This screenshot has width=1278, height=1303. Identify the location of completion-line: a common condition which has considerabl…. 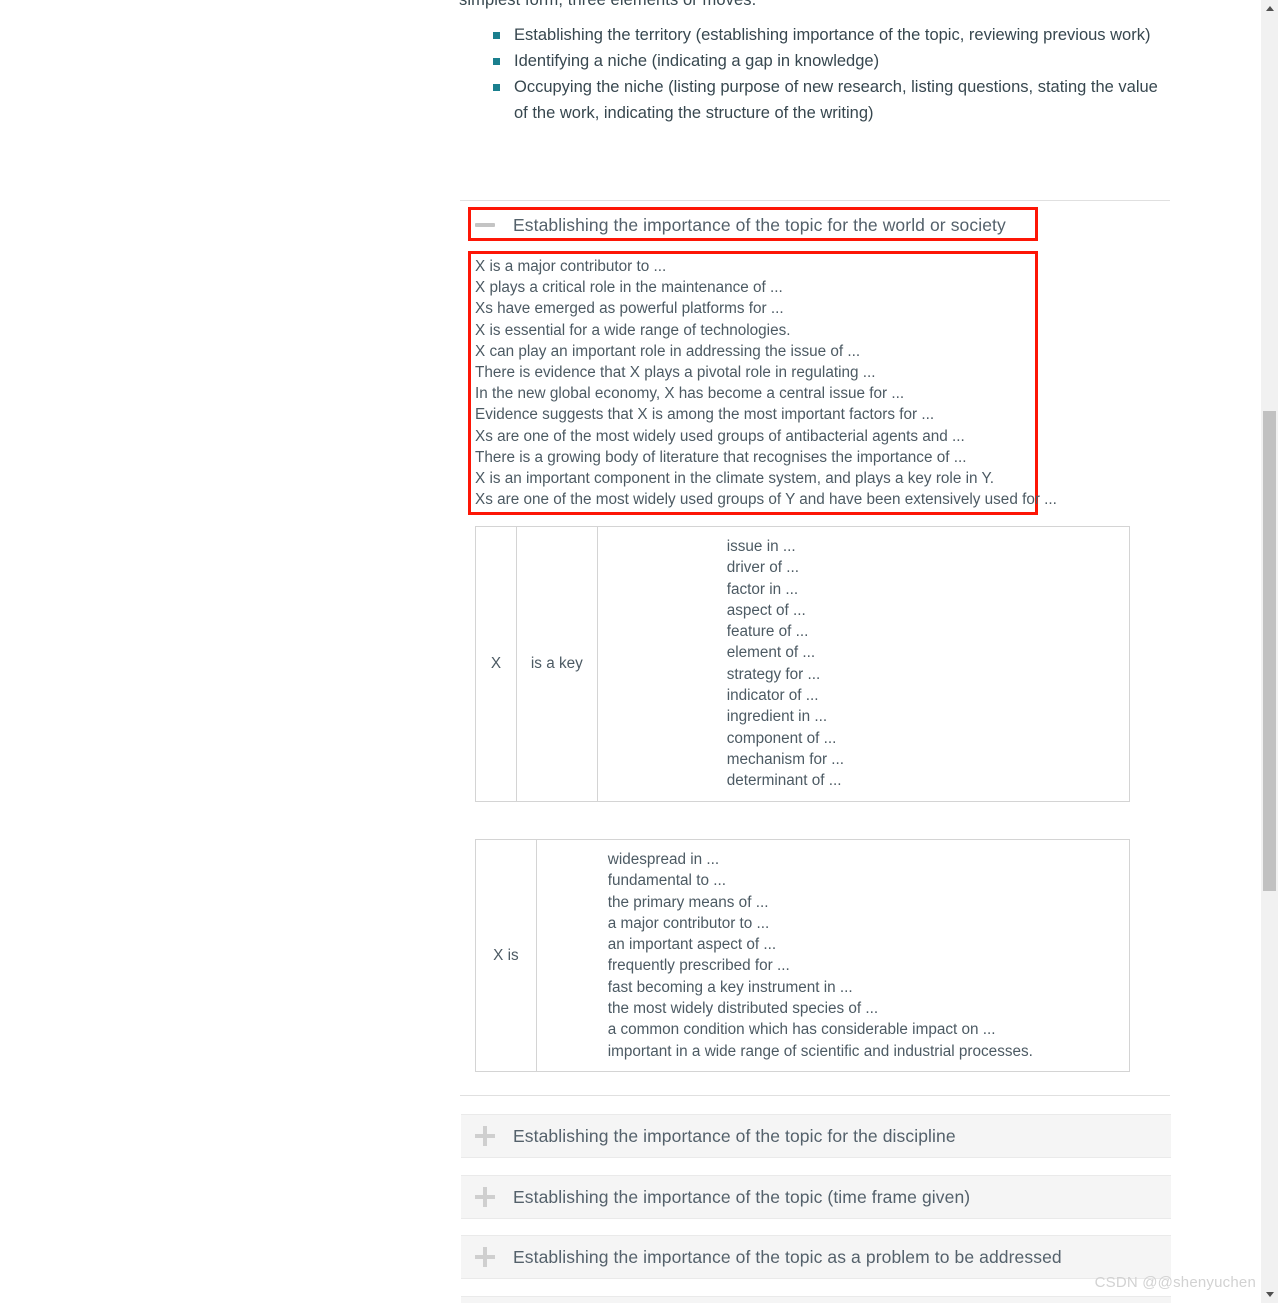
(801, 1030).